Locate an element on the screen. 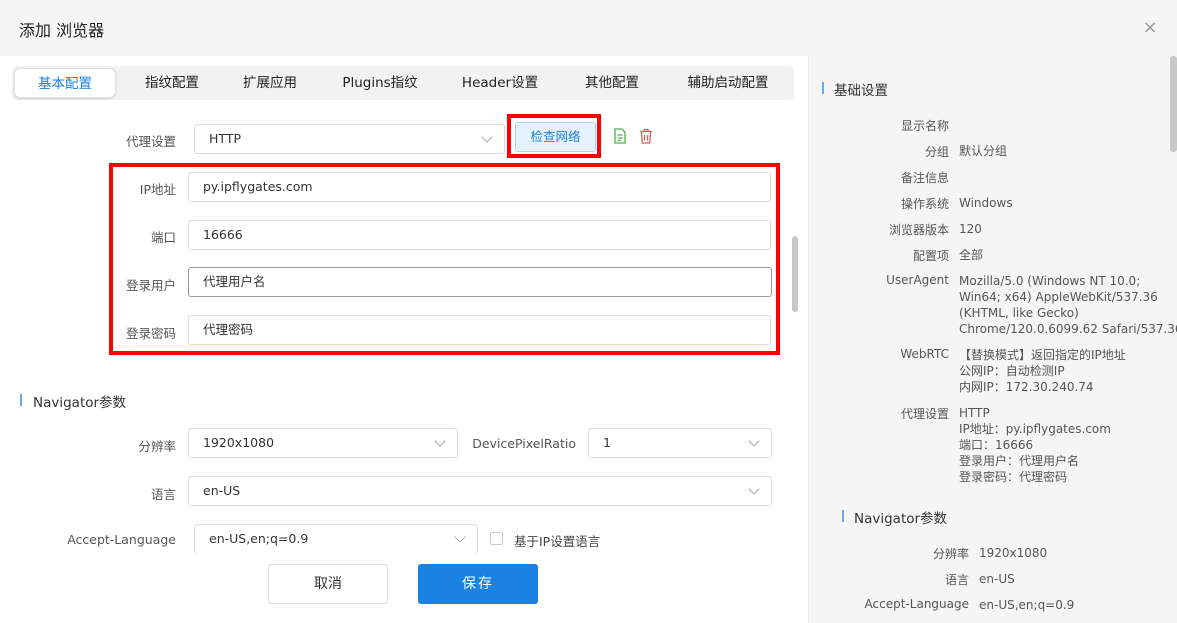  proxy-password-input: 代理密码 is located at coordinates (479, 330).